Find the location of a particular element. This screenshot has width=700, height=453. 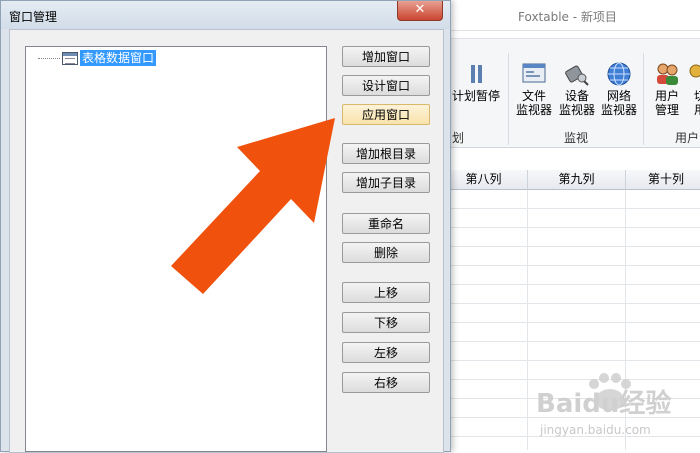

pointer-arrow-shape is located at coordinates (253, 206).